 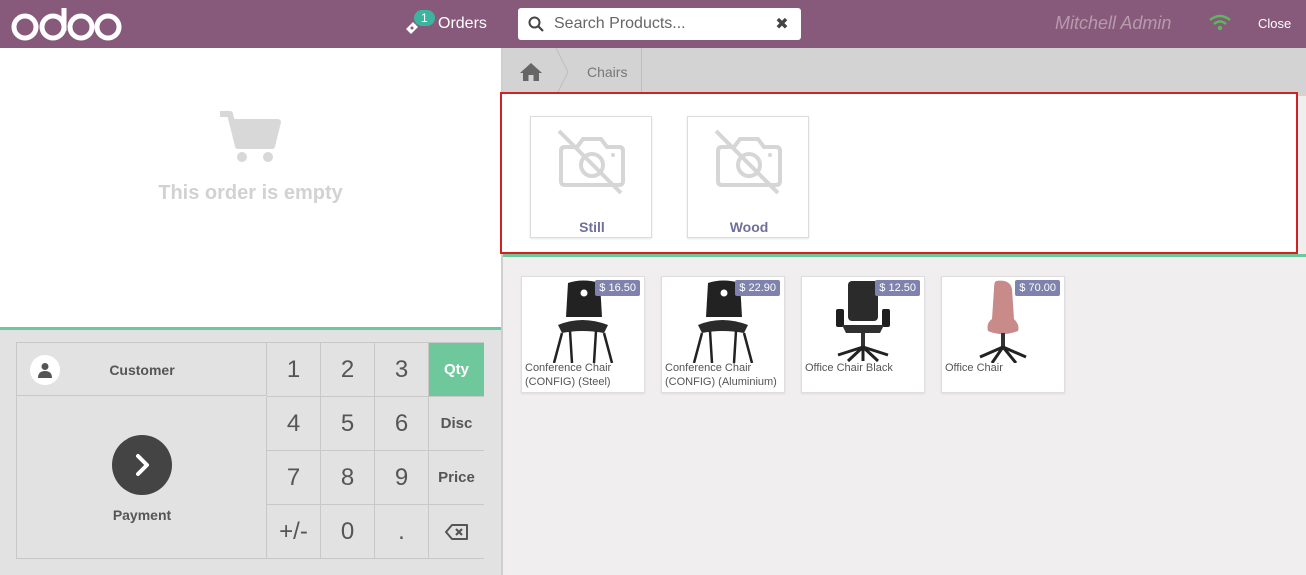 What do you see at coordinates (294, 370) in the screenshot?
I see `numpad-key-1: 1` at bounding box center [294, 370].